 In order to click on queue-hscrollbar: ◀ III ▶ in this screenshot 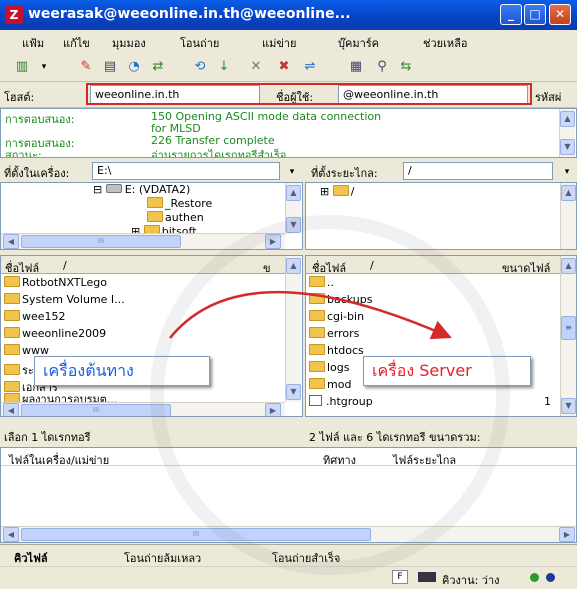, I will do `click(288, 534)`.